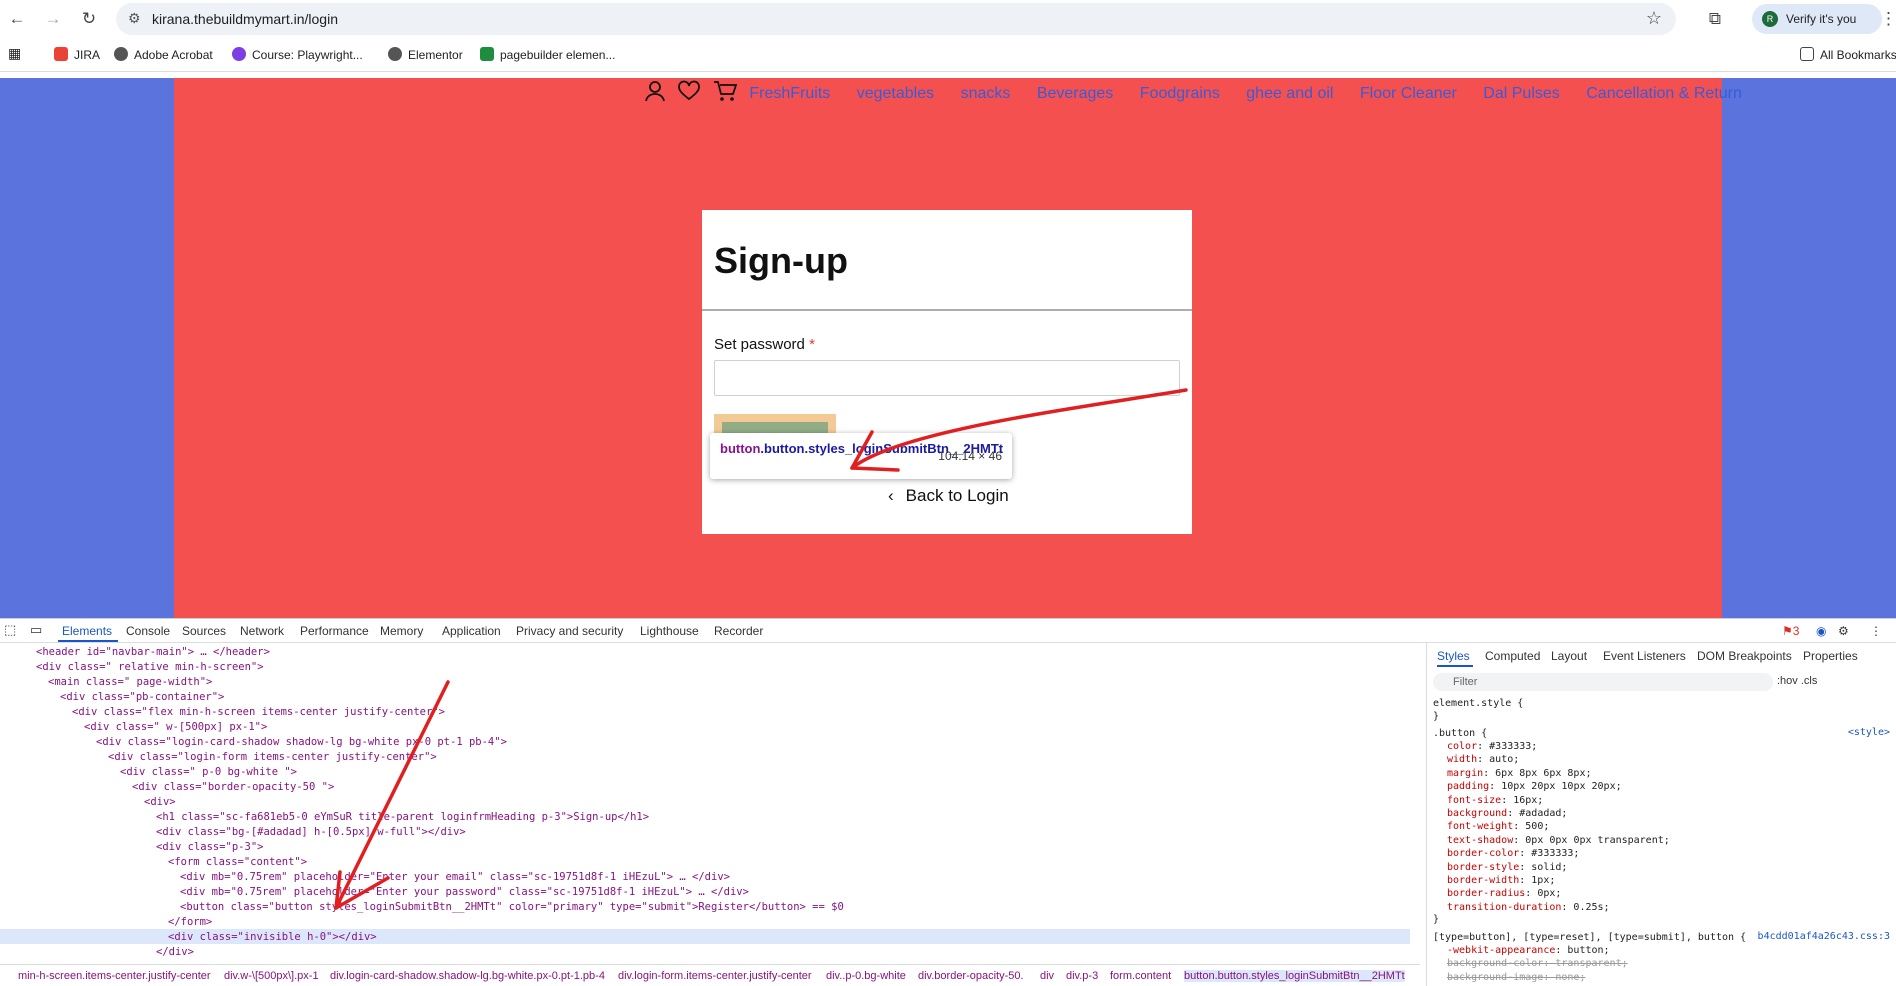 The height and width of the screenshot is (986, 1896). Describe the element at coordinates (1528, 950) in the screenshot. I see `css-declaration: -webkit-appearance: button;` at that location.